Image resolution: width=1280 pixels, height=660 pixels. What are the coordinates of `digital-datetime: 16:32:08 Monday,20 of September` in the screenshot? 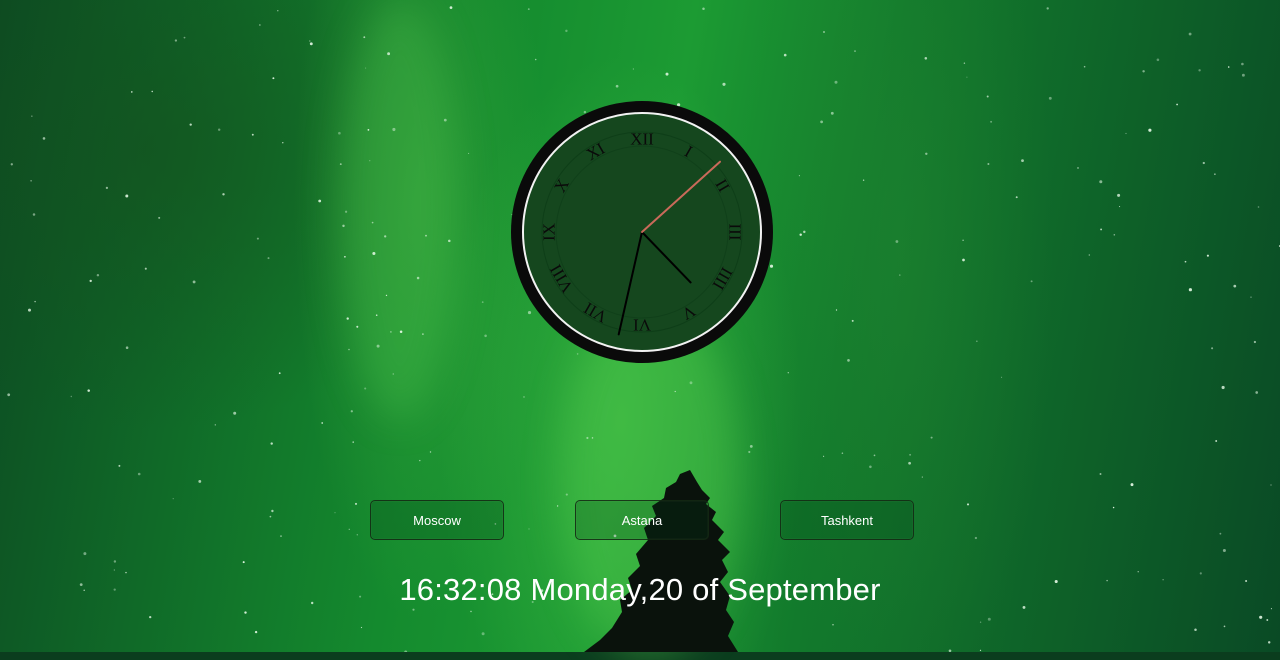 It's located at (640, 590).